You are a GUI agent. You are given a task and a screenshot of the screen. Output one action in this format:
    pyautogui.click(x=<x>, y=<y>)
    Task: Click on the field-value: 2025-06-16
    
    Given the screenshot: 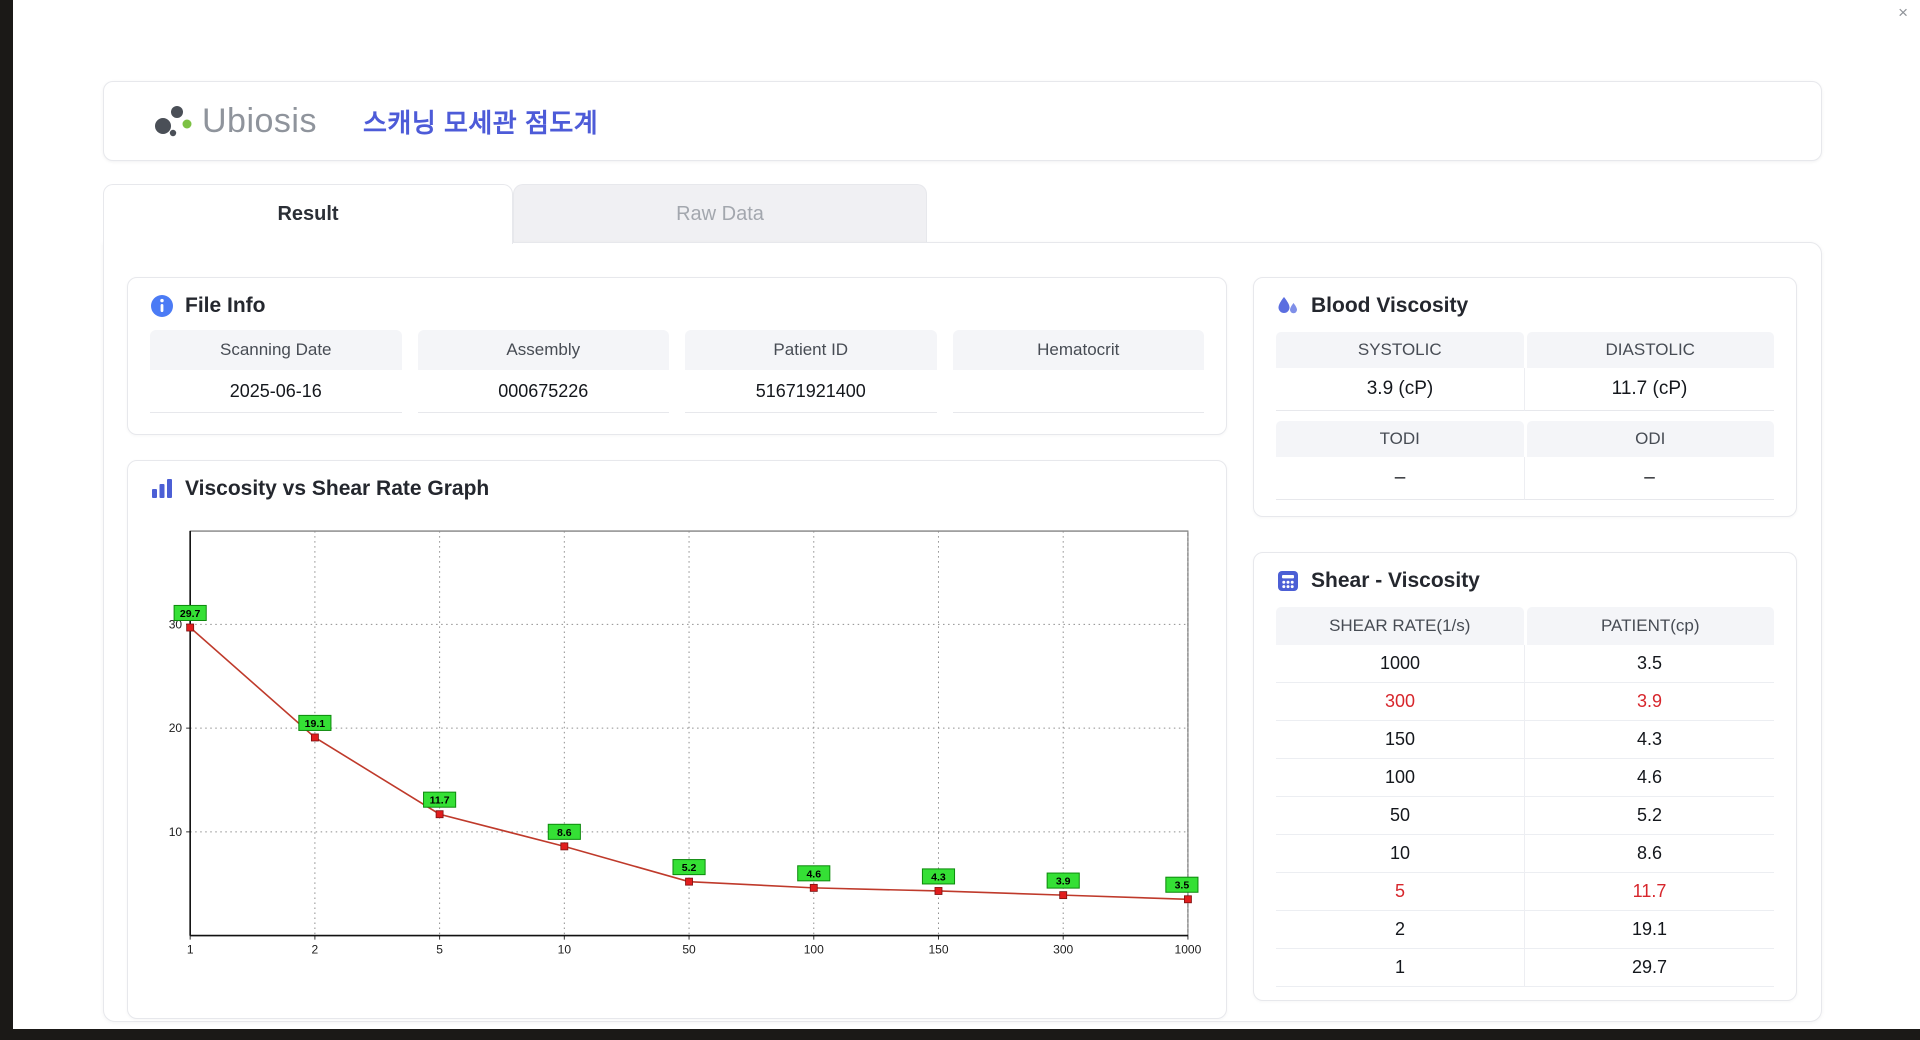 What is the action you would take?
    pyautogui.click(x=276, y=391)
    